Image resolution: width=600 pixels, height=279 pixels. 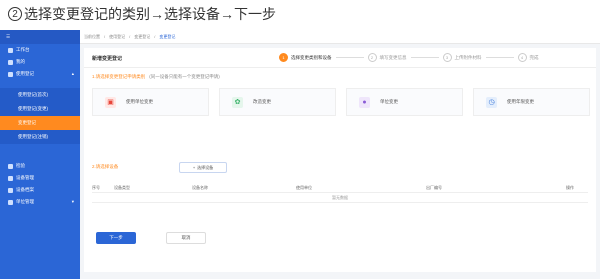 I want to click on device-icon, so click(x=10, y=178).